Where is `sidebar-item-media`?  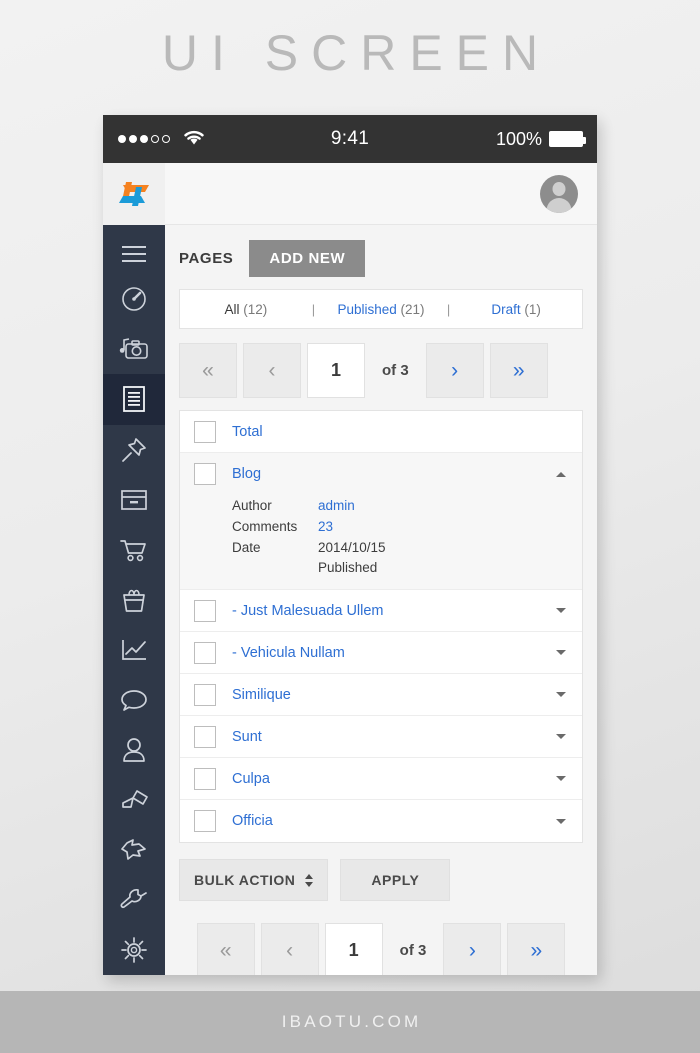
sidebar-item-media is located at coordinates (134, 349).